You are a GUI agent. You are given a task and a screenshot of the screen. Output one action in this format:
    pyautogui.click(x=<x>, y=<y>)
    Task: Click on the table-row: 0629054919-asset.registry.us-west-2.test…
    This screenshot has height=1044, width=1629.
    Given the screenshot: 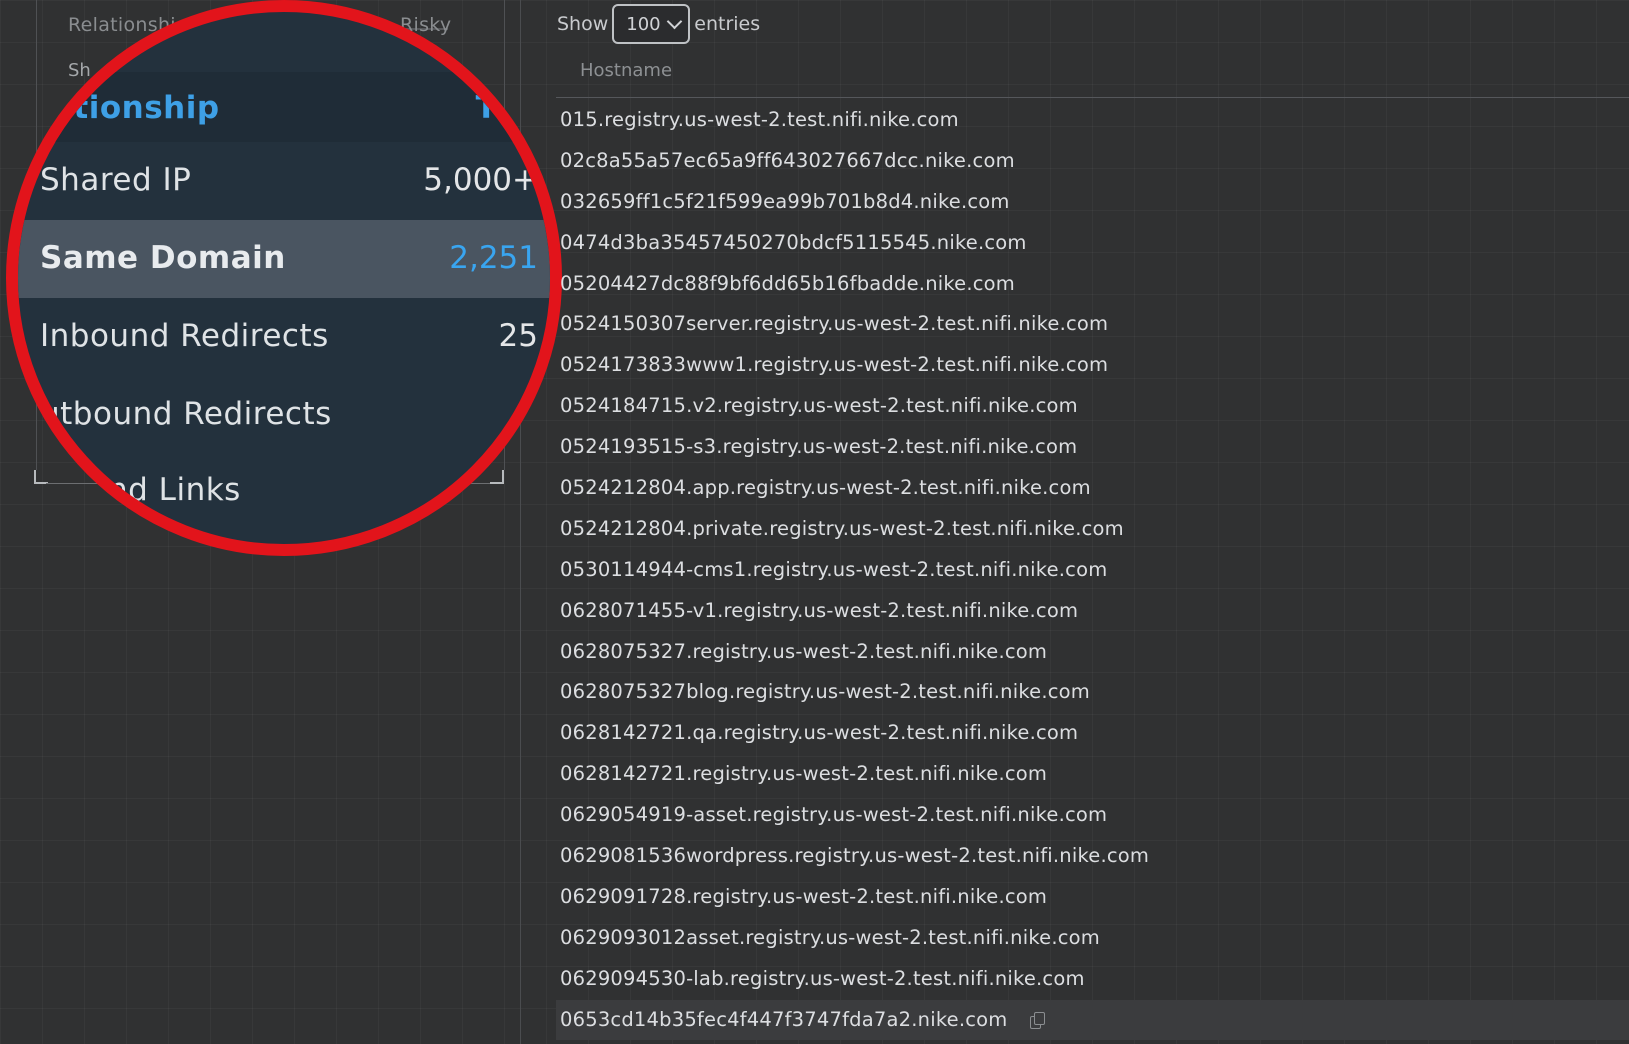 What is the action you would take?
    pyautogui.click(x=1092, y=815)
    